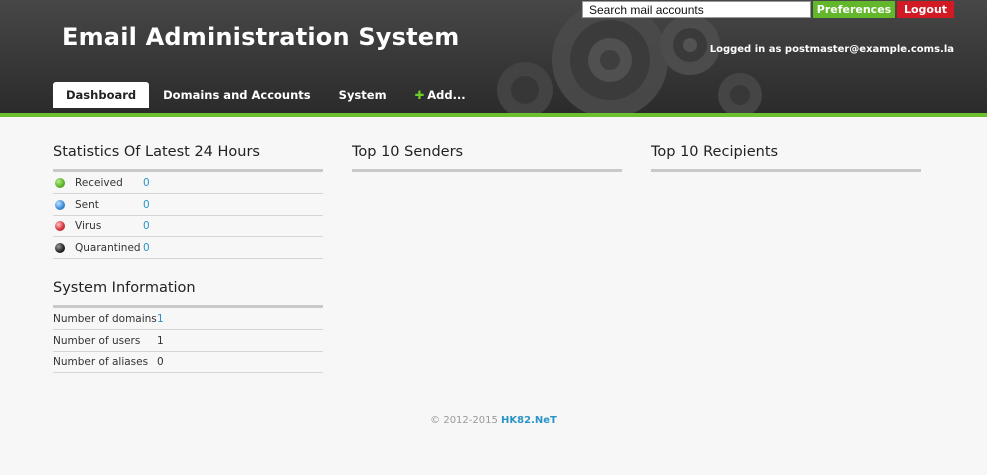  Describe the element at coordinates (97, 341) in the screenshot. I see `info-label: Number of users` at that location.